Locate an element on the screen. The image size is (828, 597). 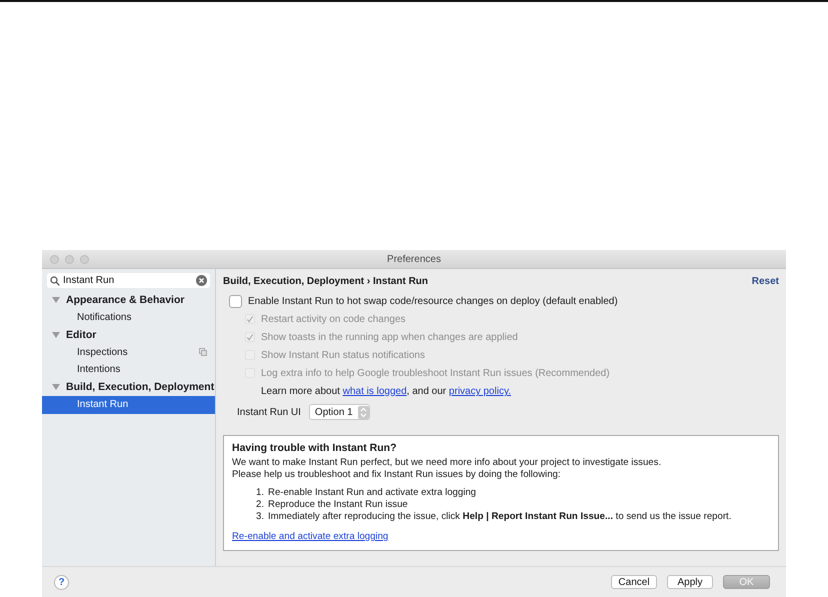
search-icon is located at coordinates (55, 281).